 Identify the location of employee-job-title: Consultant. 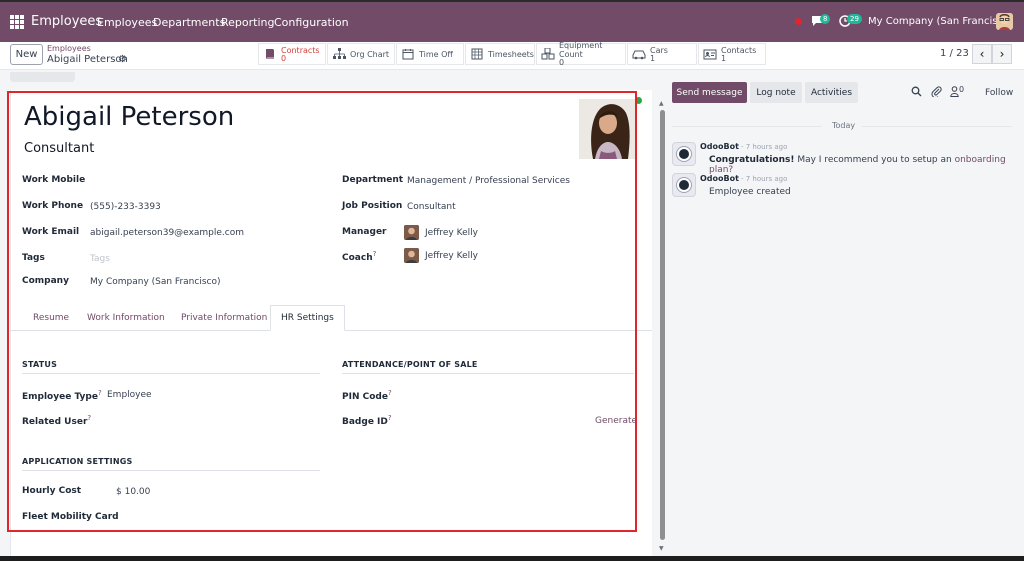
(59, 148).